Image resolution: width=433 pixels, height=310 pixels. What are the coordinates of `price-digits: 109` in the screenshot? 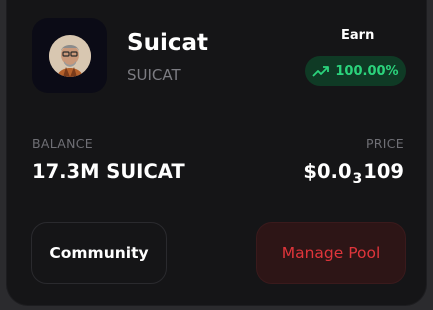 It's located at (383, 171).